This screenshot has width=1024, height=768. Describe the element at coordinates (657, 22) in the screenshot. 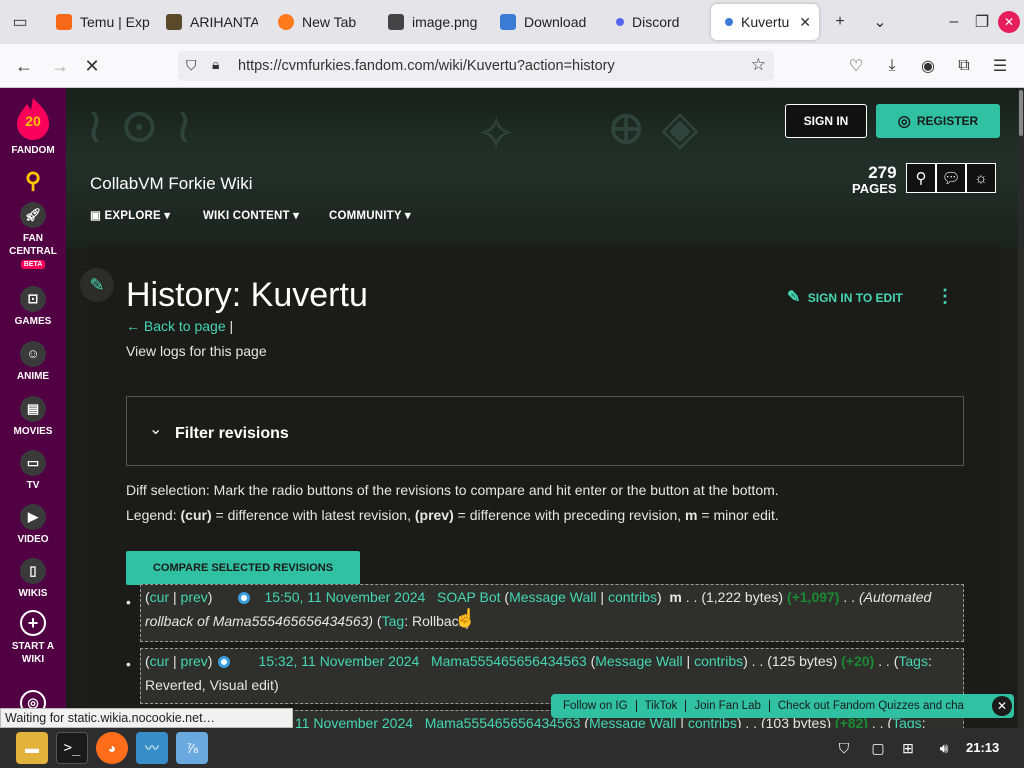

I see `tab-discord: Discord` at that location.